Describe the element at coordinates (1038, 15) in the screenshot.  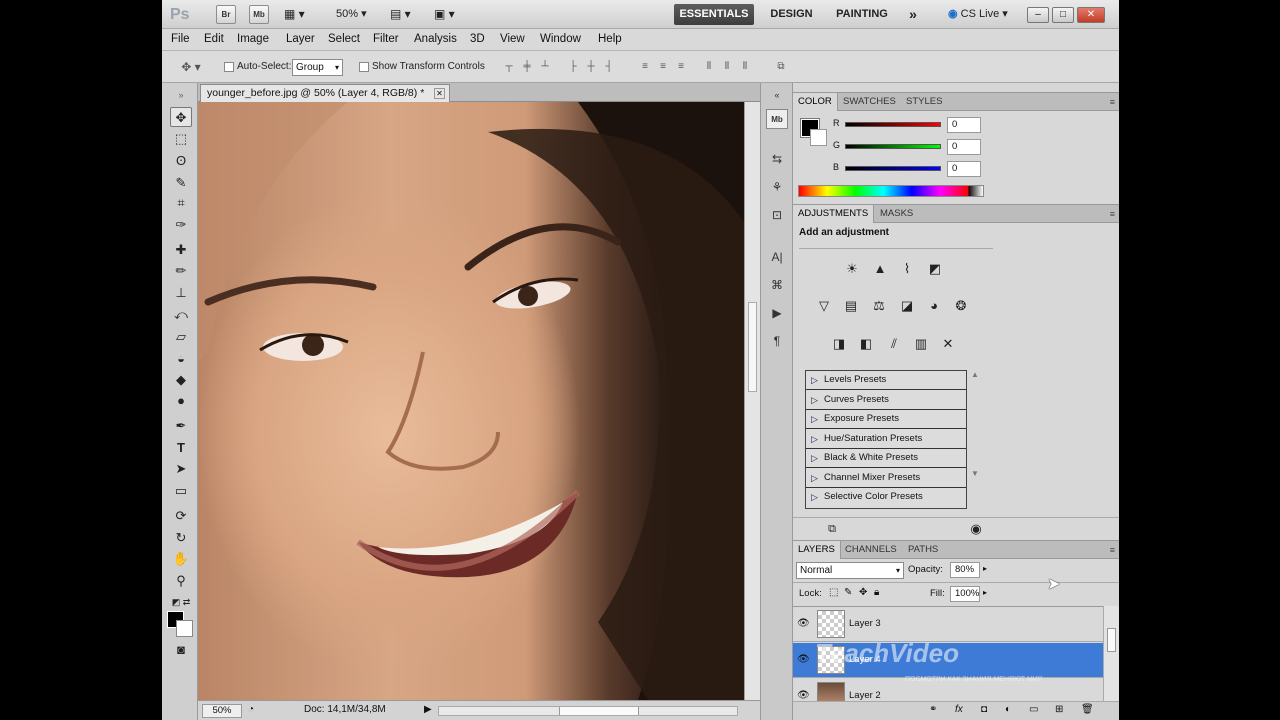
I see `minimize-button: –` at that location.